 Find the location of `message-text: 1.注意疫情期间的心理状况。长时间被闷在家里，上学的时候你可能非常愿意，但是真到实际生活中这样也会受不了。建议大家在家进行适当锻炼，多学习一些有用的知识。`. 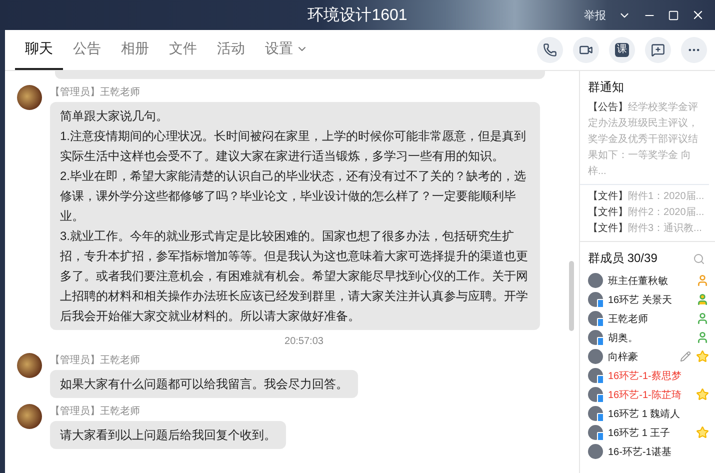

message-text: 1.注意疫情期间的心理状况。长时间被闷在家里，上学的时候你可能非常愿意，但是真到实际生活中这样也会受不了。建议大家在家进行适当锻炼，多学习一些有用的知识。 is located at coordinates (294, 146).